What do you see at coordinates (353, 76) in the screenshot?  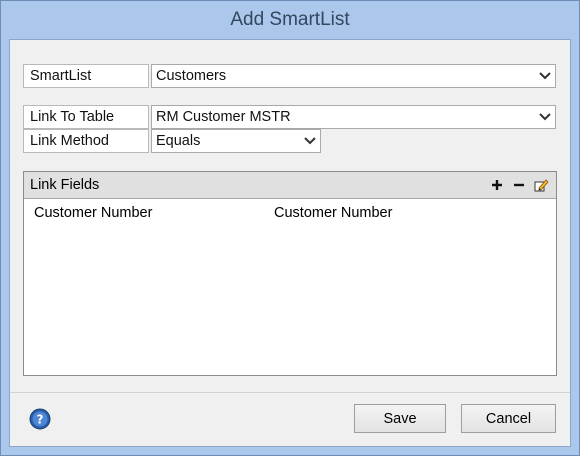 I see `smartlist-dropdown: Customers` at bounding box center [353, 76].